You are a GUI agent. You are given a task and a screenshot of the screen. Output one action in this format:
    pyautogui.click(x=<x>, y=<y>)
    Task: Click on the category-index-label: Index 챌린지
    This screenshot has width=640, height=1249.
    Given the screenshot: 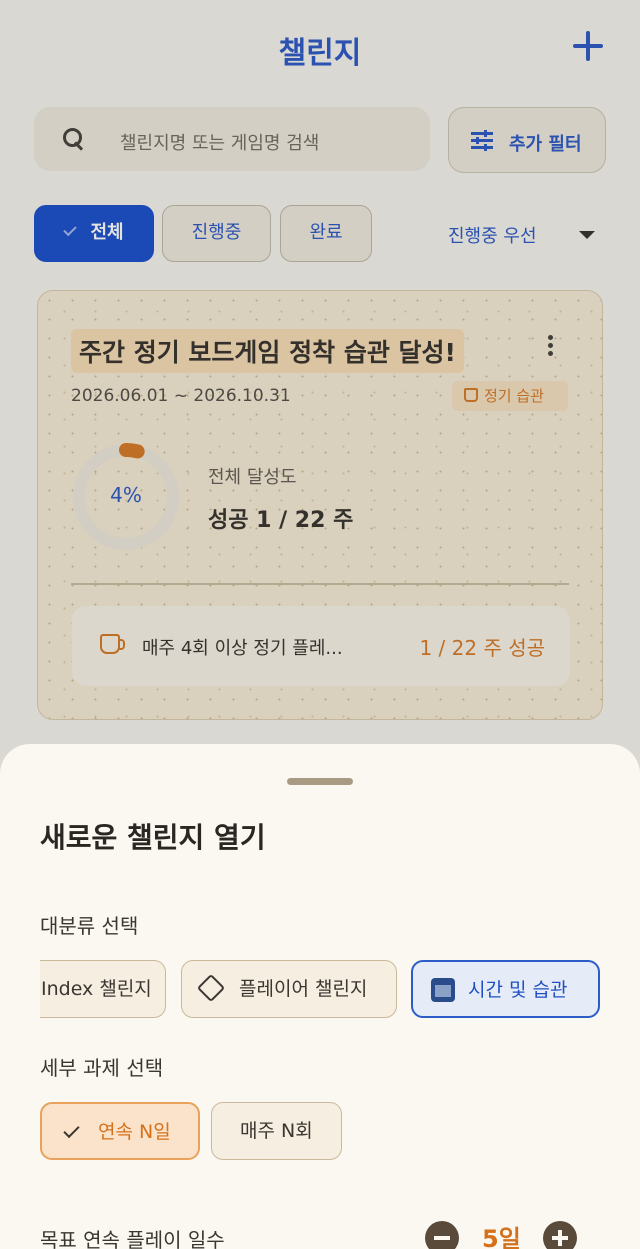 What is the action you would take?
    pyautogui.click(x=96, y=989)
    